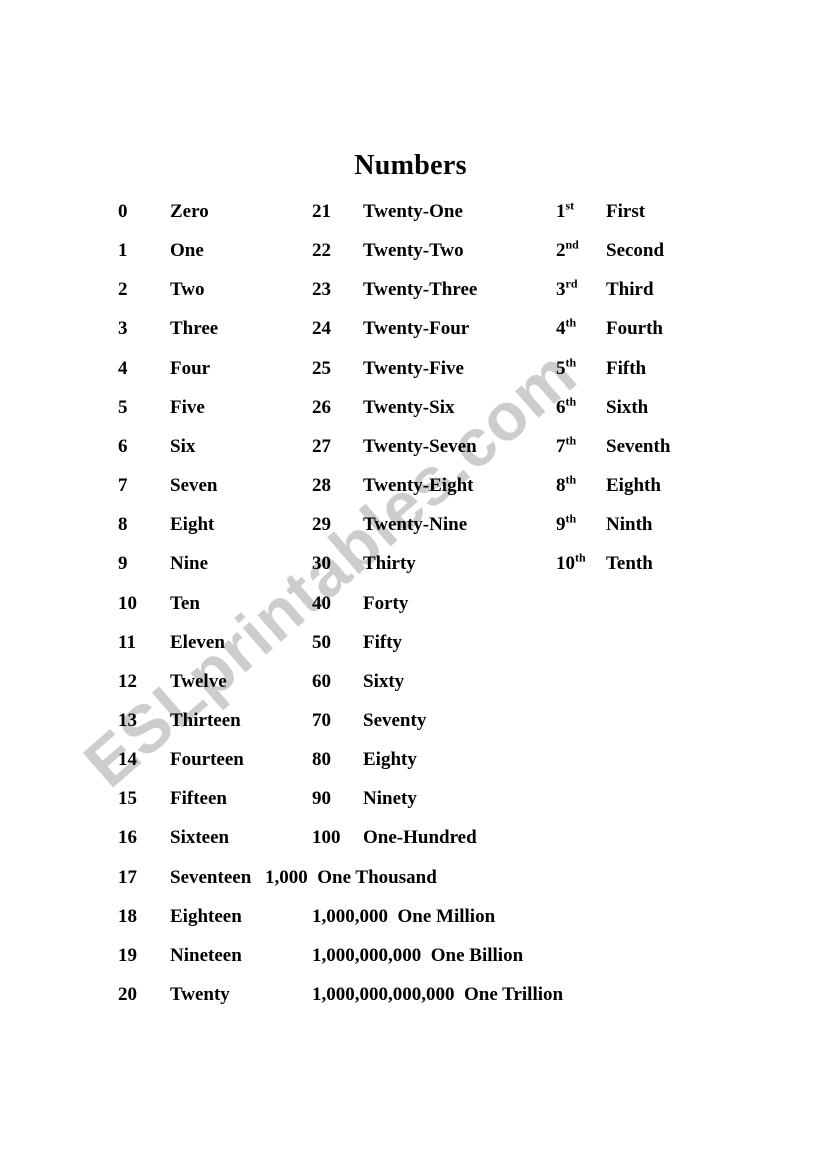  I want to click on ordinal-numeral: 4th, so click(566, 328).